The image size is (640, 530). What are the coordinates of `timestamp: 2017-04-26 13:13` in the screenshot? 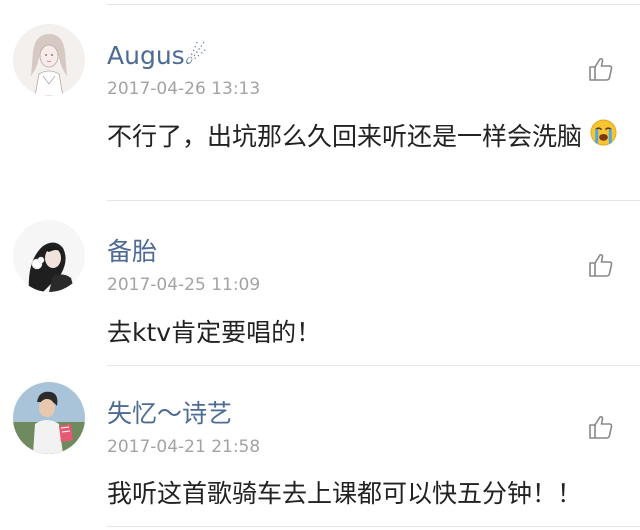 It's located at (184, 89).